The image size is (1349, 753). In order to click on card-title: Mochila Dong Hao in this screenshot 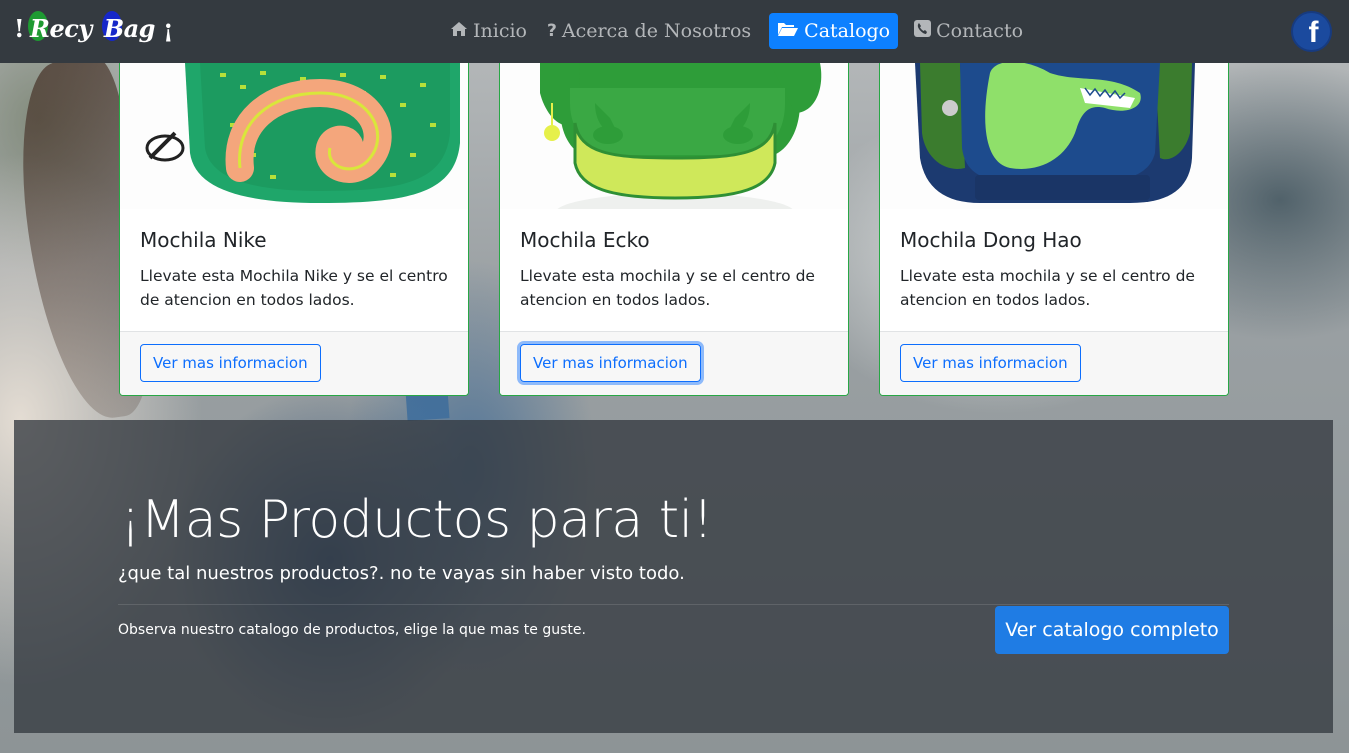, I will do `click(991, 240)`.